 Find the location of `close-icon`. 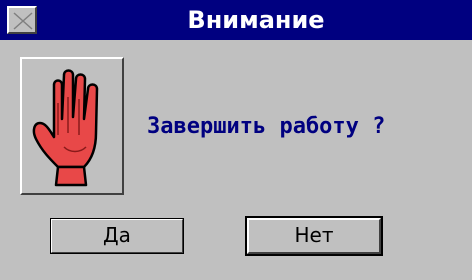

close-icon is located at coordinates (23, 21).